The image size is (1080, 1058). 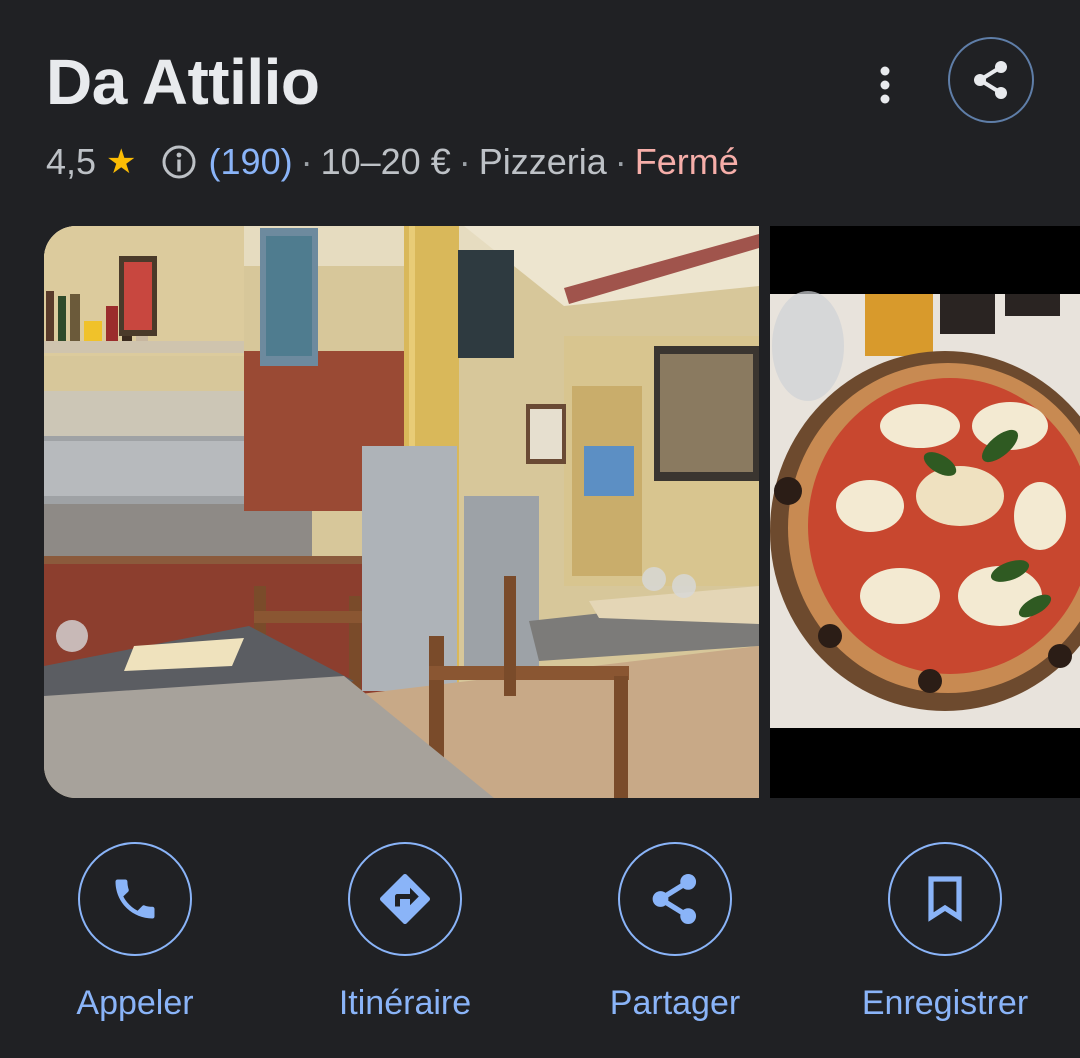 I want to click on save-button: Enregistrer, so click(x=945, y=932).